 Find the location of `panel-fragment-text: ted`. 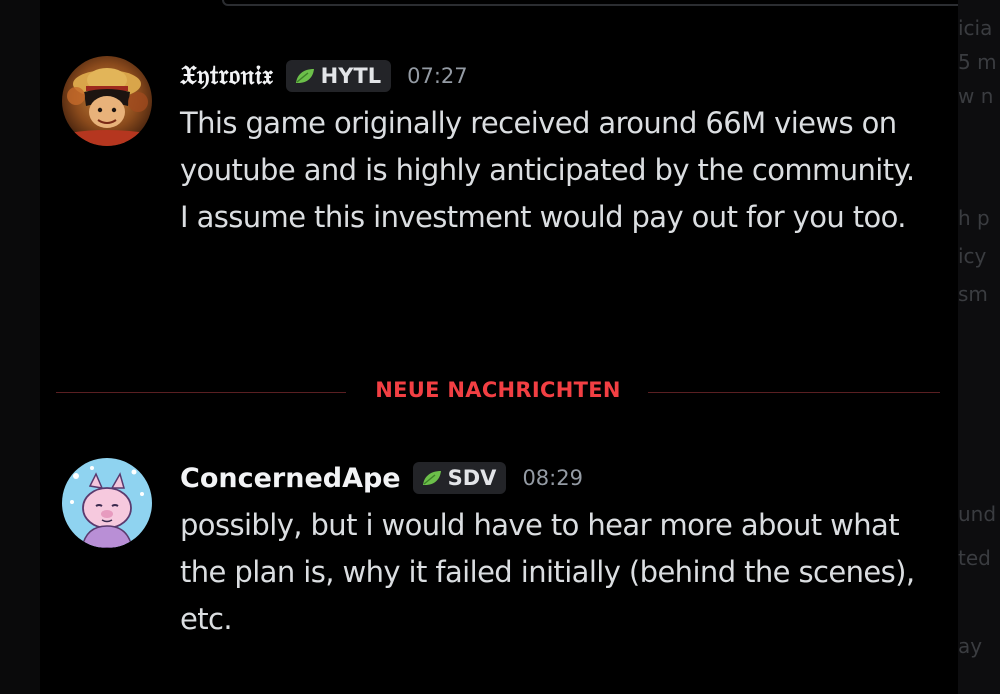

panel-fragment-text: ted is located at coordinates (974, 558).